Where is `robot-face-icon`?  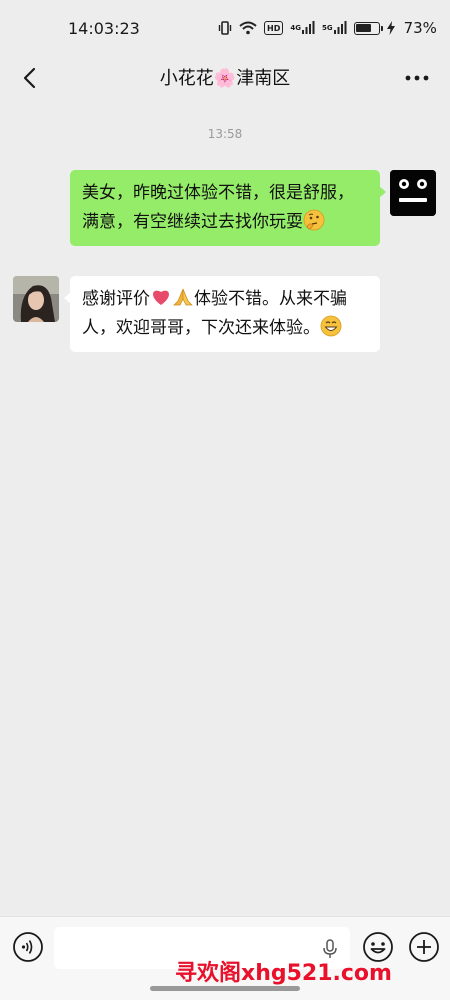
robot-face-icon is located at coordinates (413, 193).